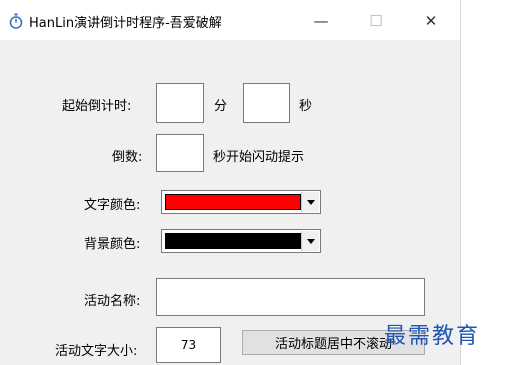  I want to click on flash-seconds-input, so click(180, 153).